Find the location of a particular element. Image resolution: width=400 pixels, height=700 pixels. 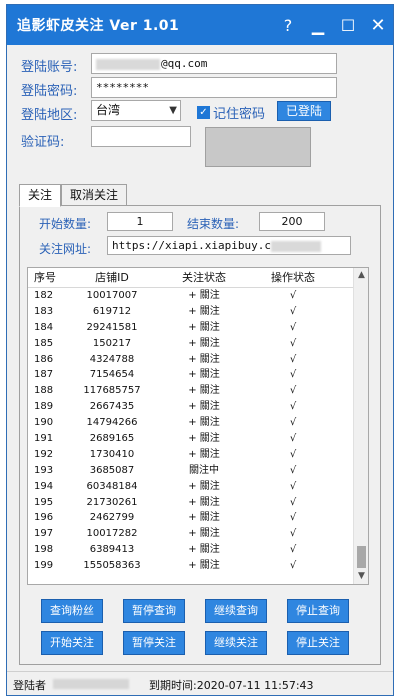

row-shop-id: 2667435 is located at coordinates (112, 407).